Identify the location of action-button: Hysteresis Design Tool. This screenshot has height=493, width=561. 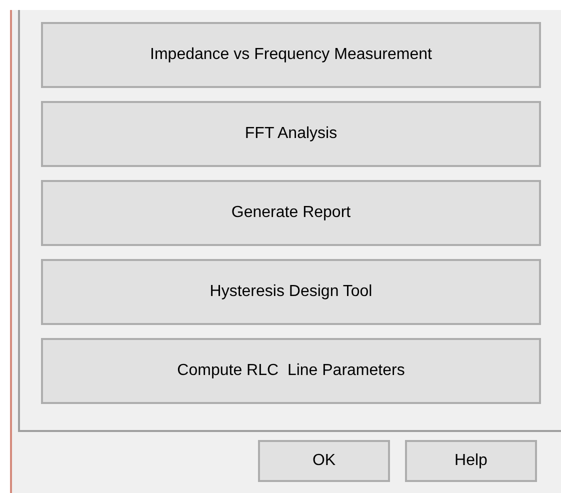
(291, 292).